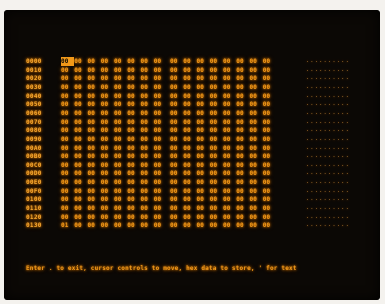  What do you see at coordinates (67, 225) in the screenshot?
I see `hex-byte: 01` at bounding box center [67, 225].